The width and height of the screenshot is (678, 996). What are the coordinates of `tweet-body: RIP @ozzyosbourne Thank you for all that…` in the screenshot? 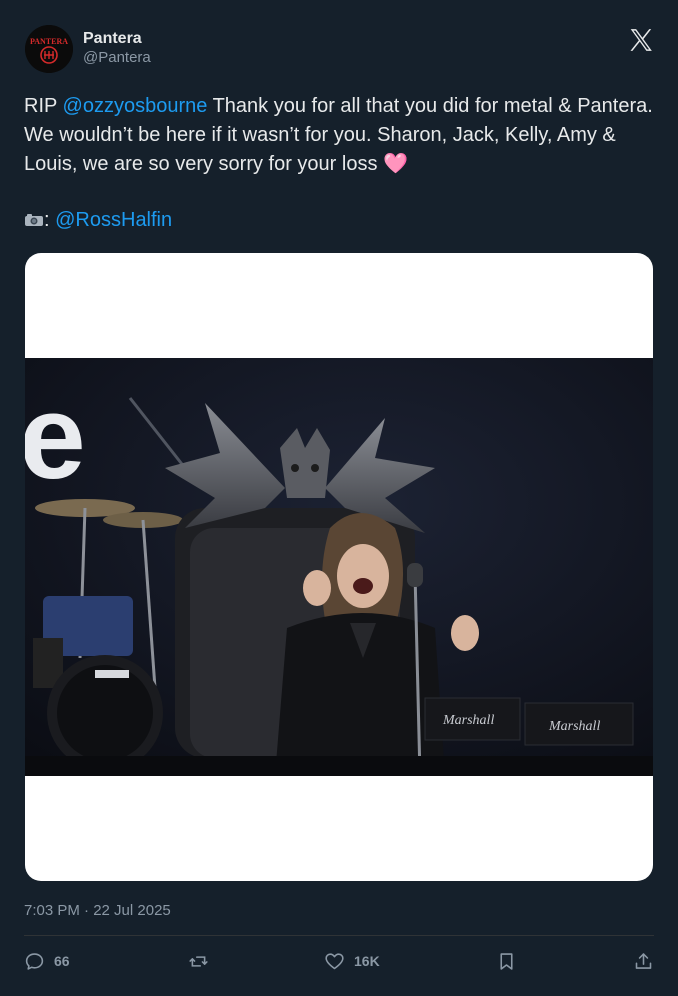 It's located at (339, 135).